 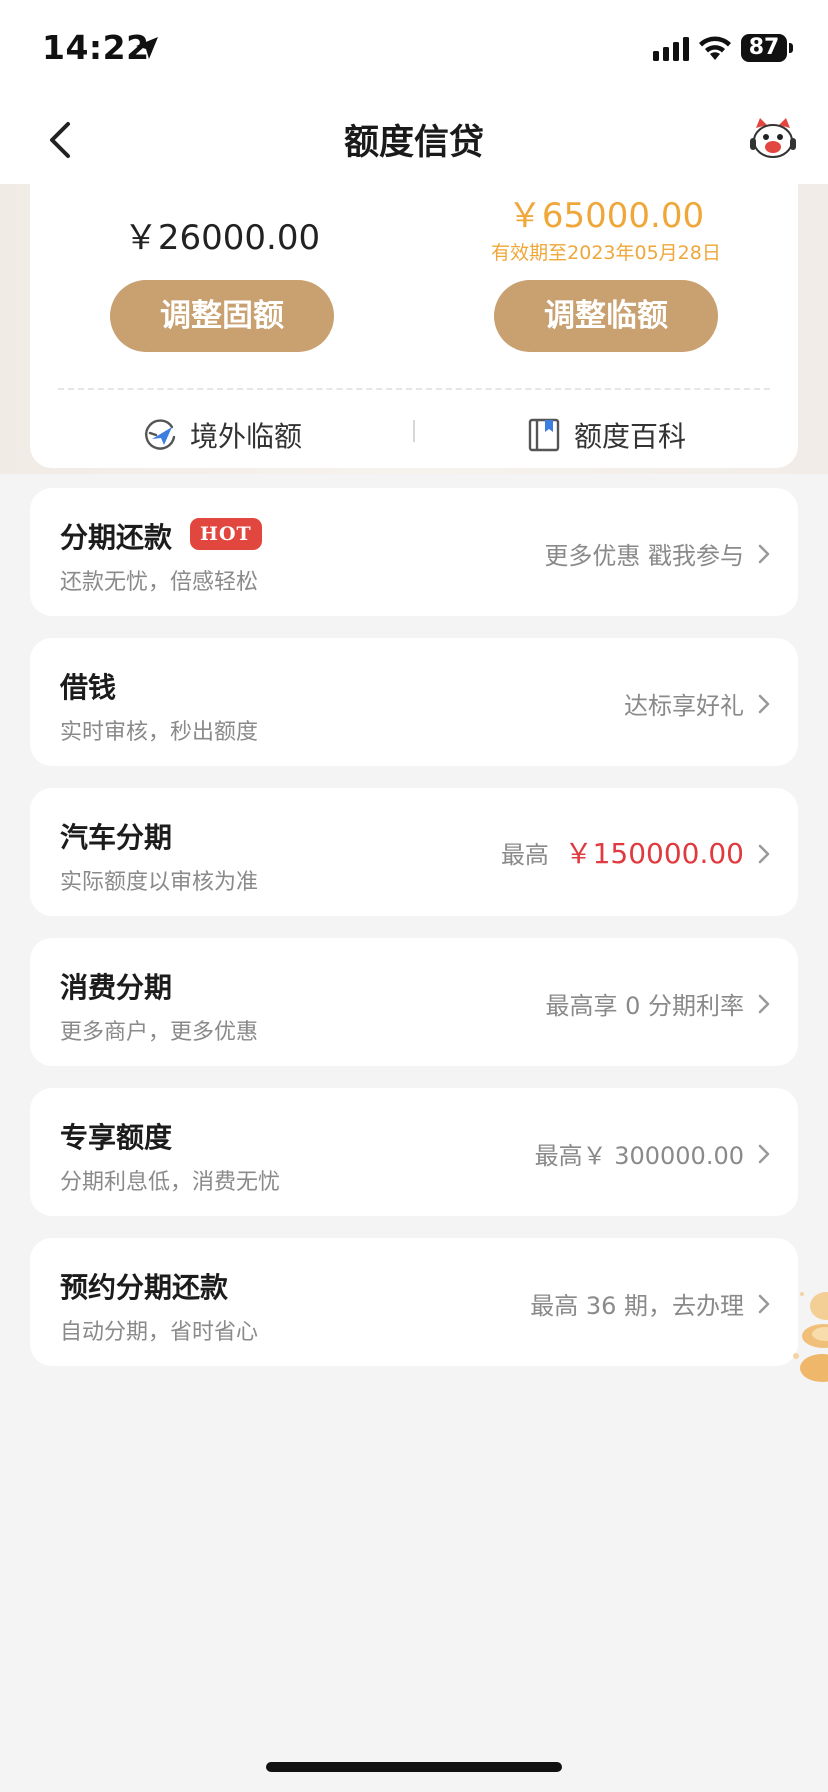 I want to click on item-subtitle: 更多商户，更多优惠, so click(x=159, y=1032).